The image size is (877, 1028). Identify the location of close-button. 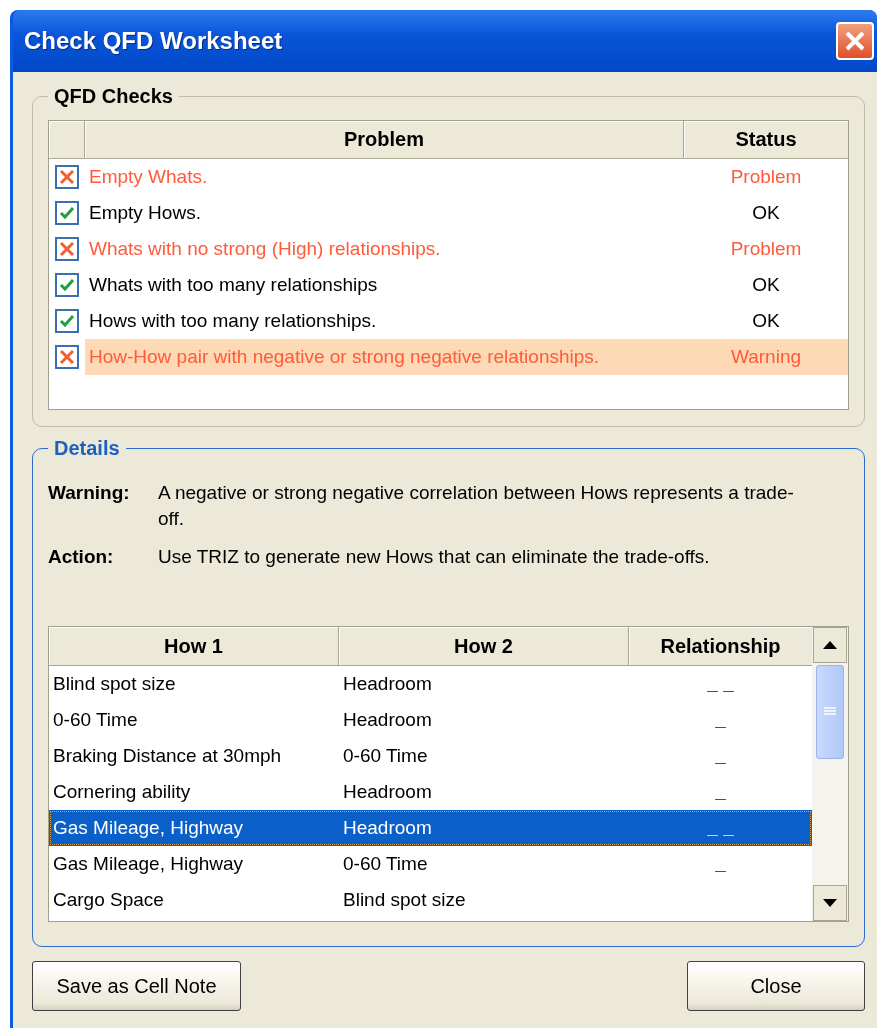
(855, 41).